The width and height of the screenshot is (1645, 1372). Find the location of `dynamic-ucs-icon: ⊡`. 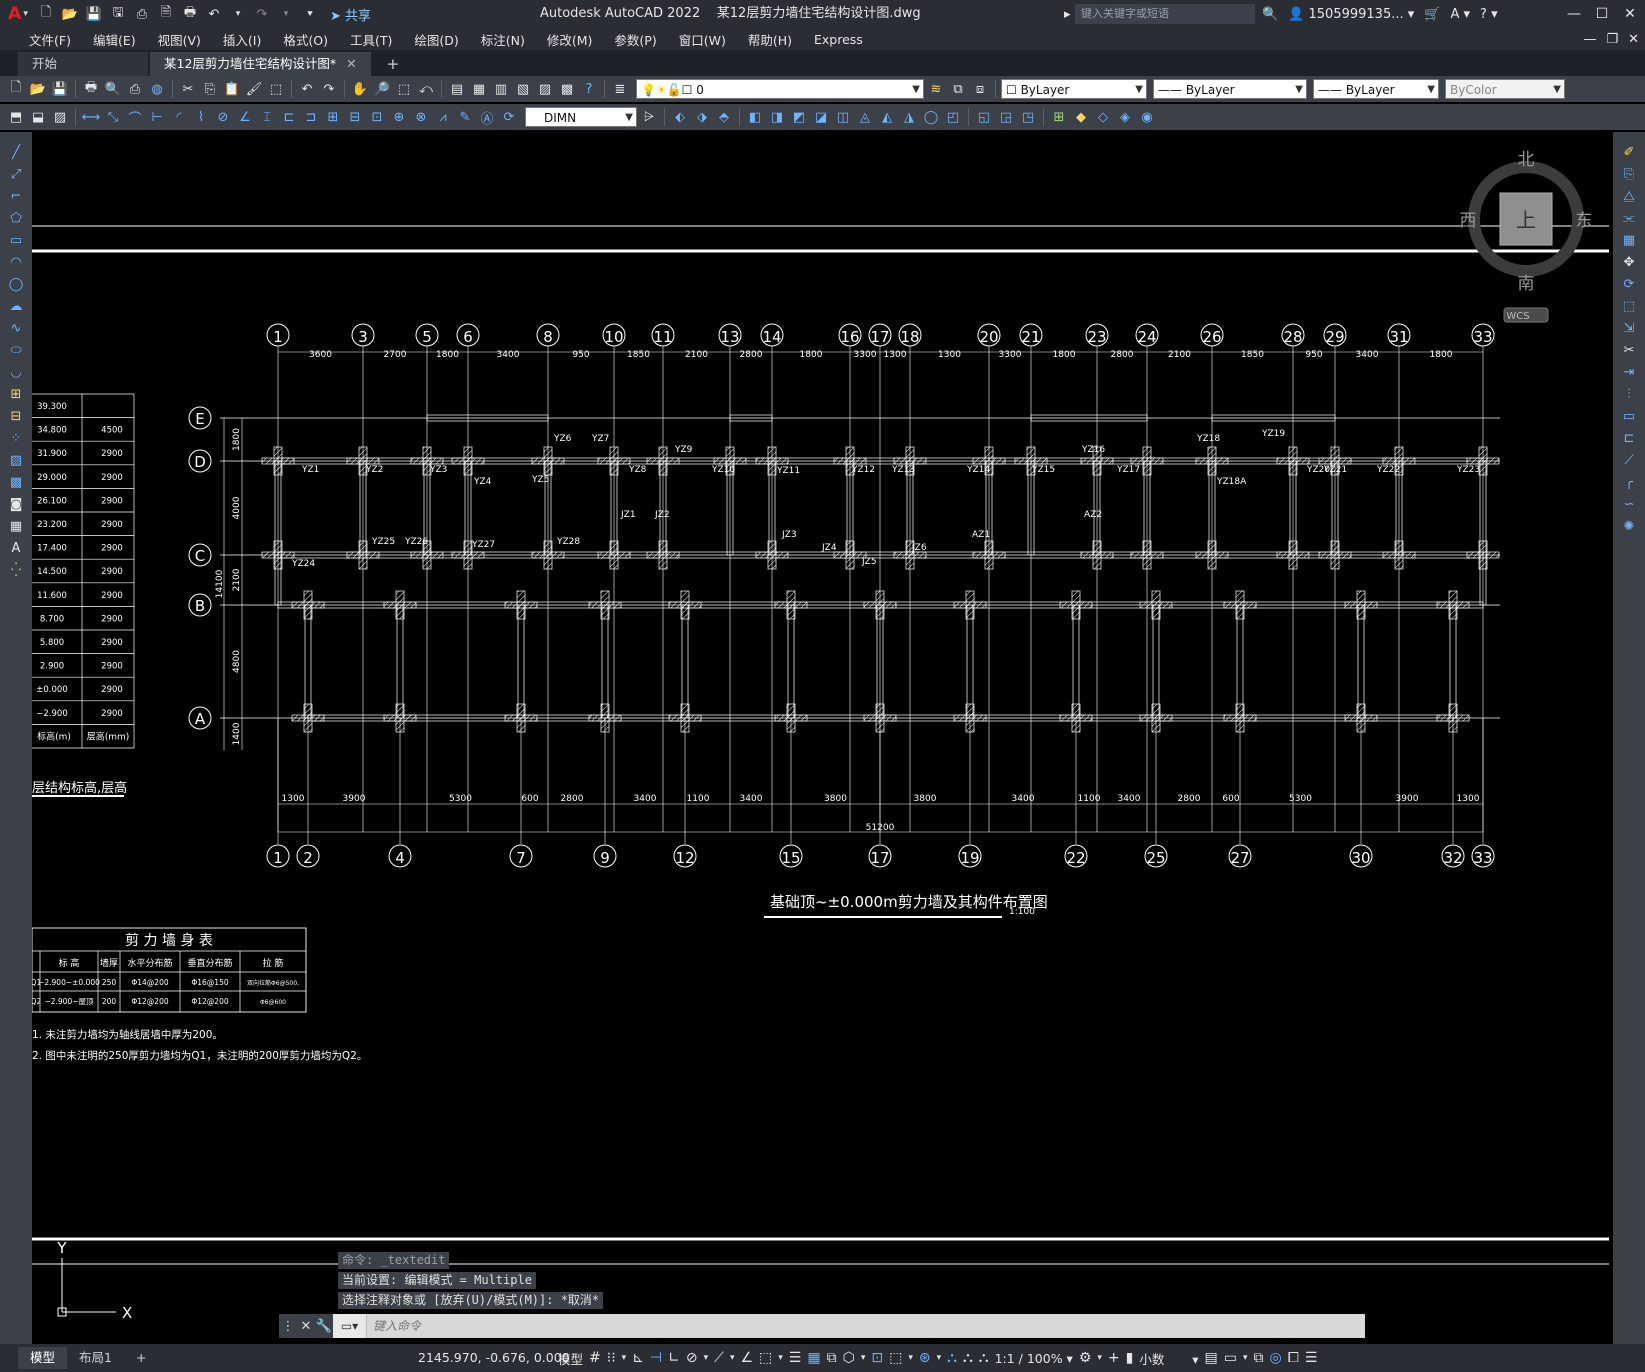

dynamic-ucs-icon: ⊡ is located at coordinates (877, 1358).